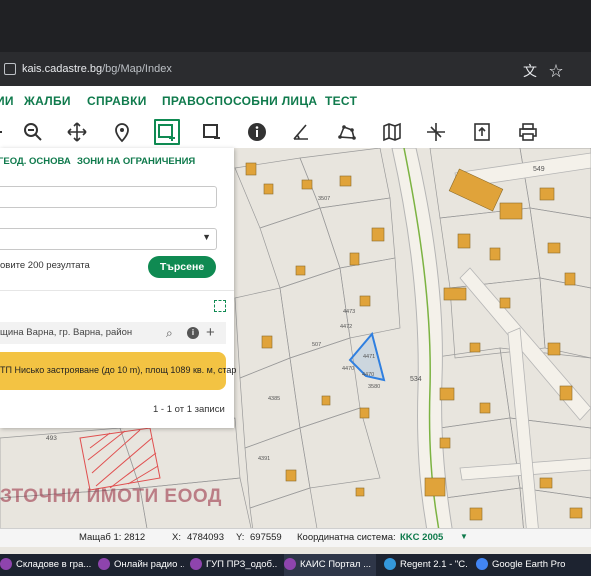 The height and width of the screenshot is (576, 591). What do you see at coordinates (239, 101) in the screenshot?
I see `menu-item-licensed-persons: ПРАВОСПОСОБНИ ЛИЦА` at bounding box center [239, 101].